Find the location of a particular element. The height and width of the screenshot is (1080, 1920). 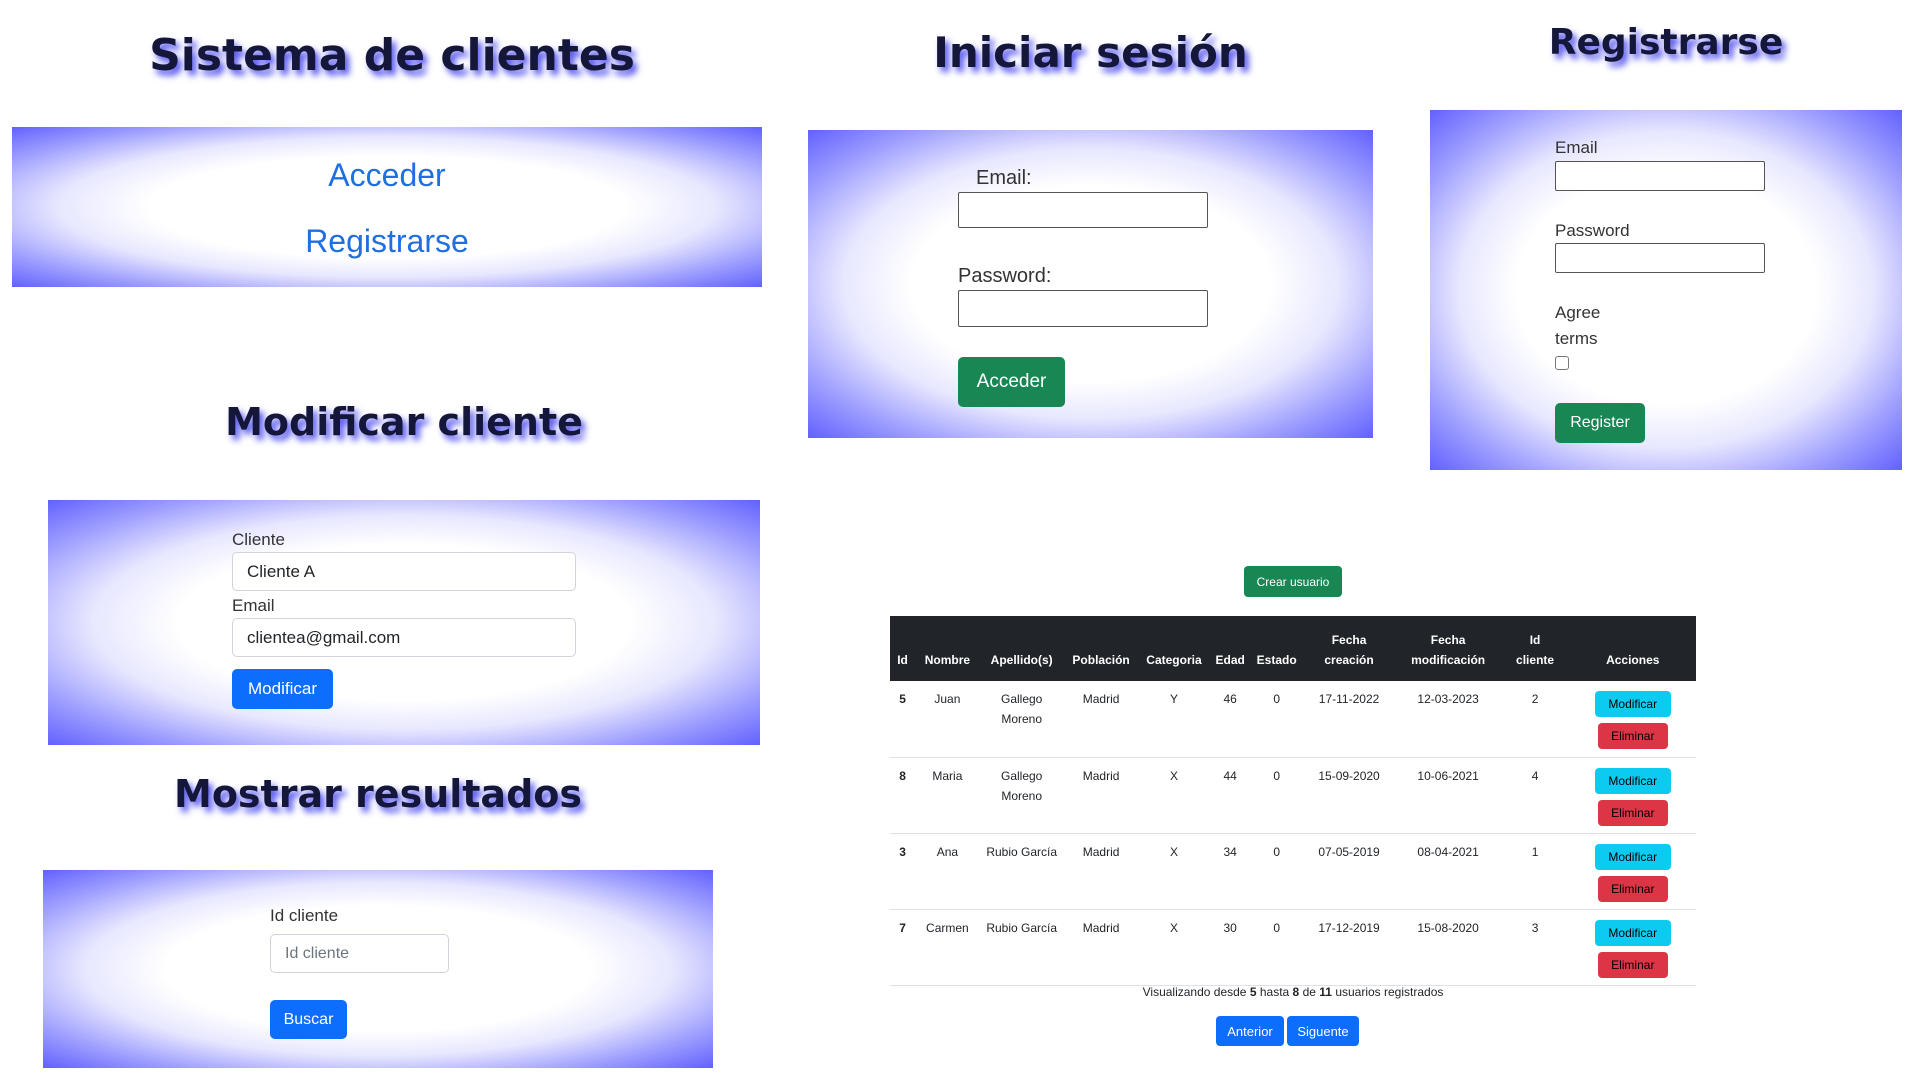

modify-submit-button: Modificar is located at coordinates (282, 689).